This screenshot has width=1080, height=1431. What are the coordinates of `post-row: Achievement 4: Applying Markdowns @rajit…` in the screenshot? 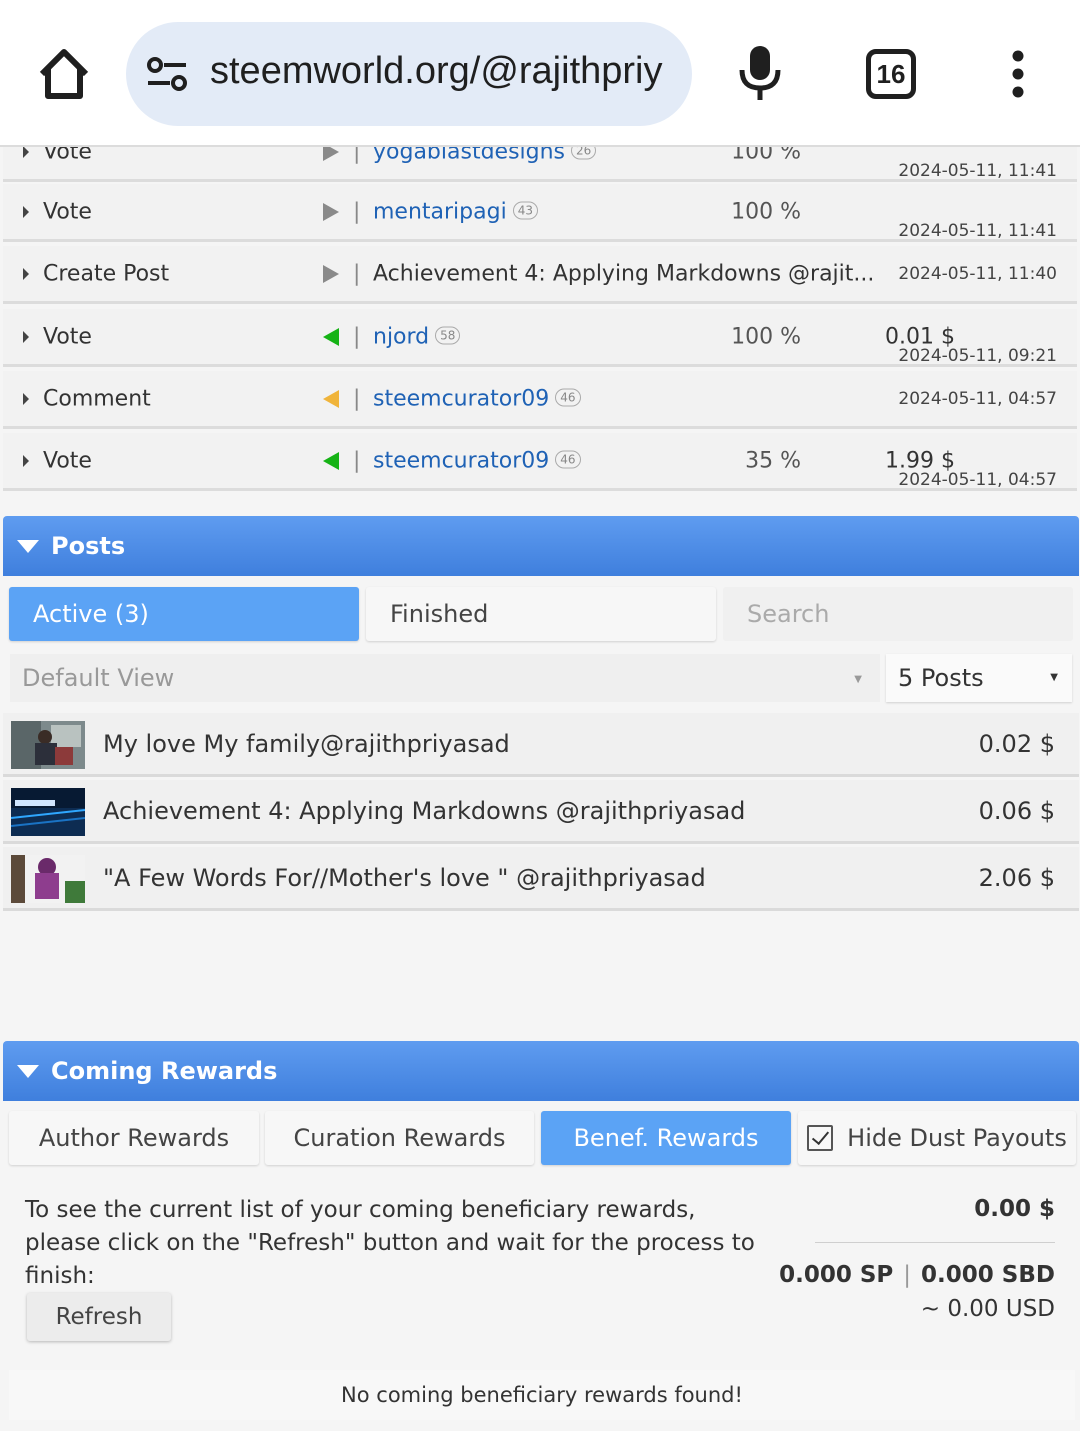 It's located at (541, 812).